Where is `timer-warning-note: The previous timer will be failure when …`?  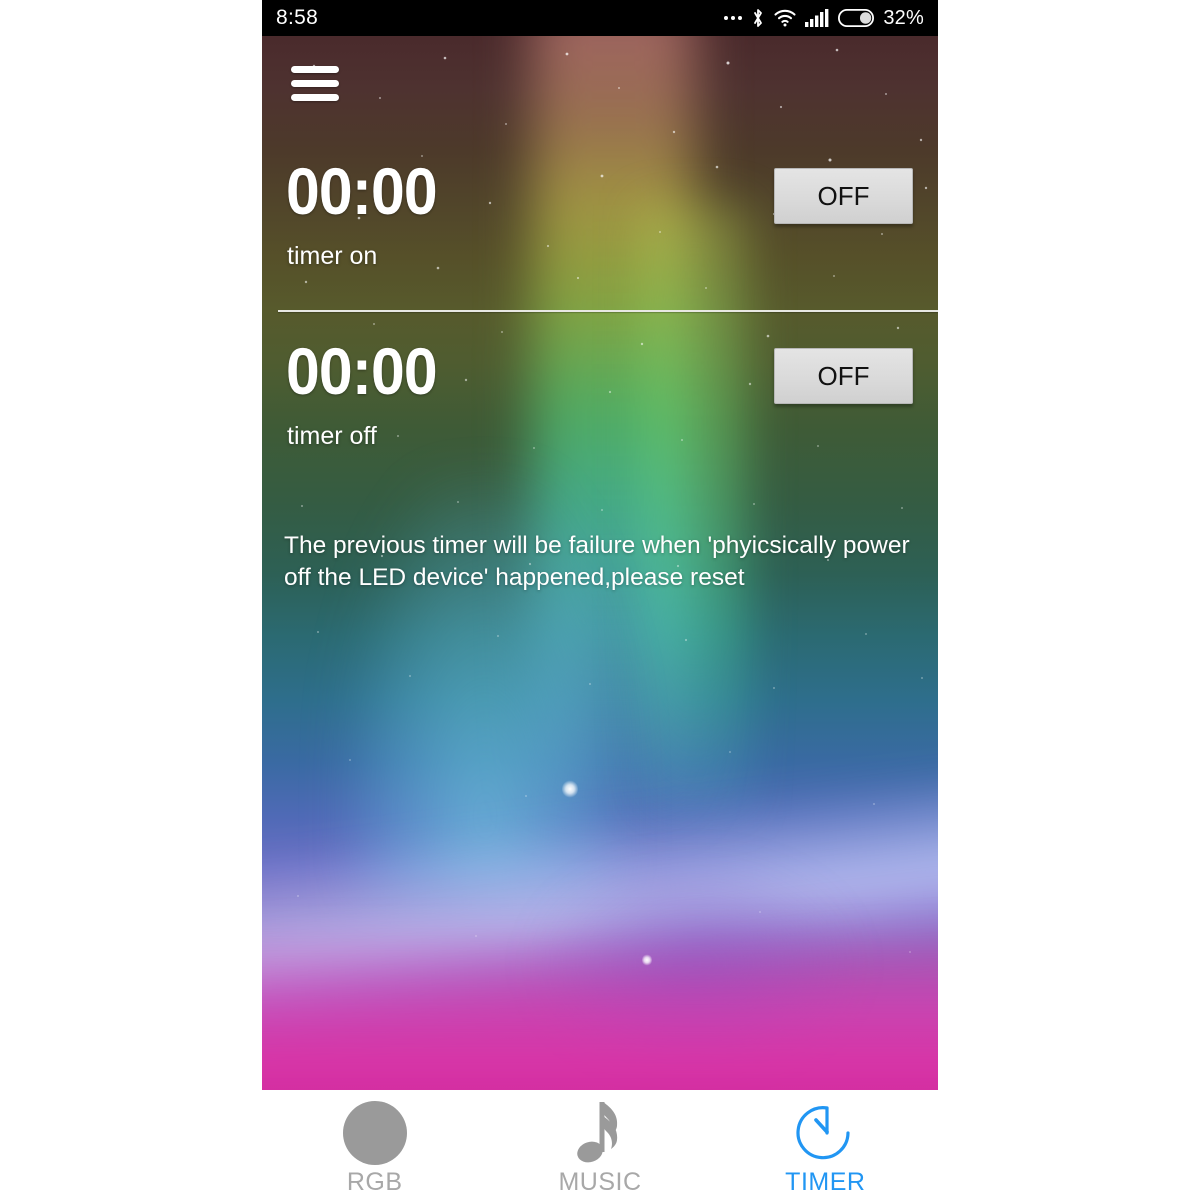 timer-warning-note: The previous timer will be failure when … is located at coordinates (597, 562).